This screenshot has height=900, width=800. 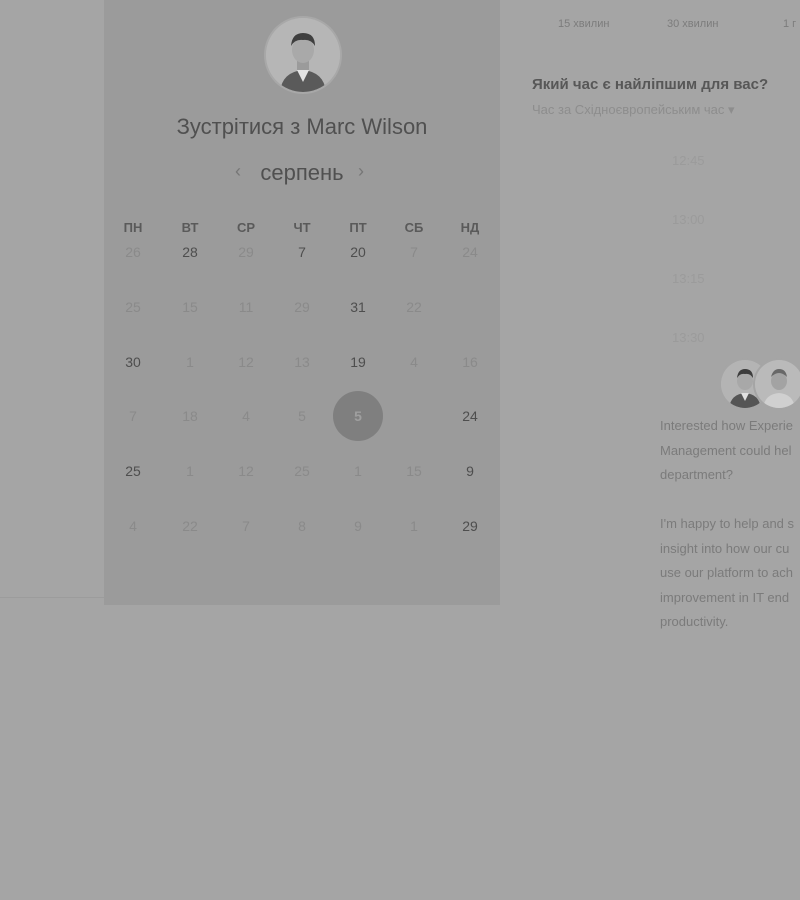 I want to click on team-avatars, so click(x=760, y=385).